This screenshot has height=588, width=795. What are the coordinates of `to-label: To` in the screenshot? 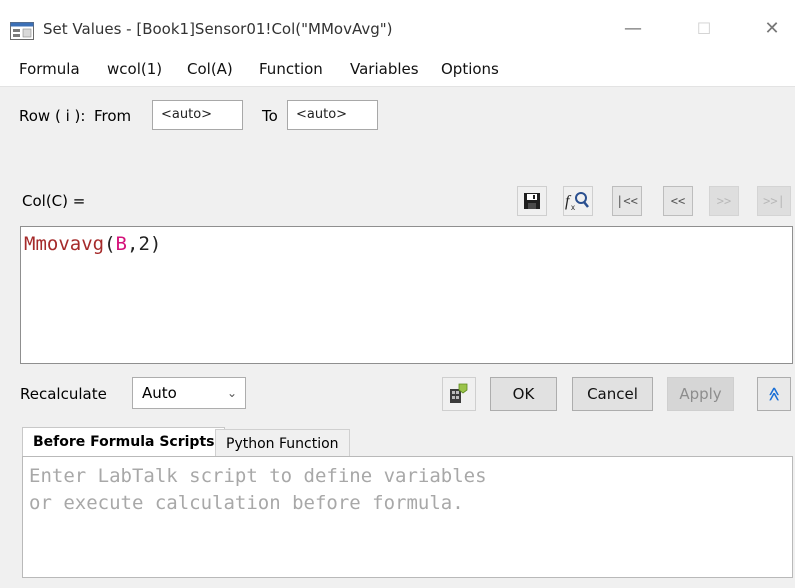 It's located at (270, 116).